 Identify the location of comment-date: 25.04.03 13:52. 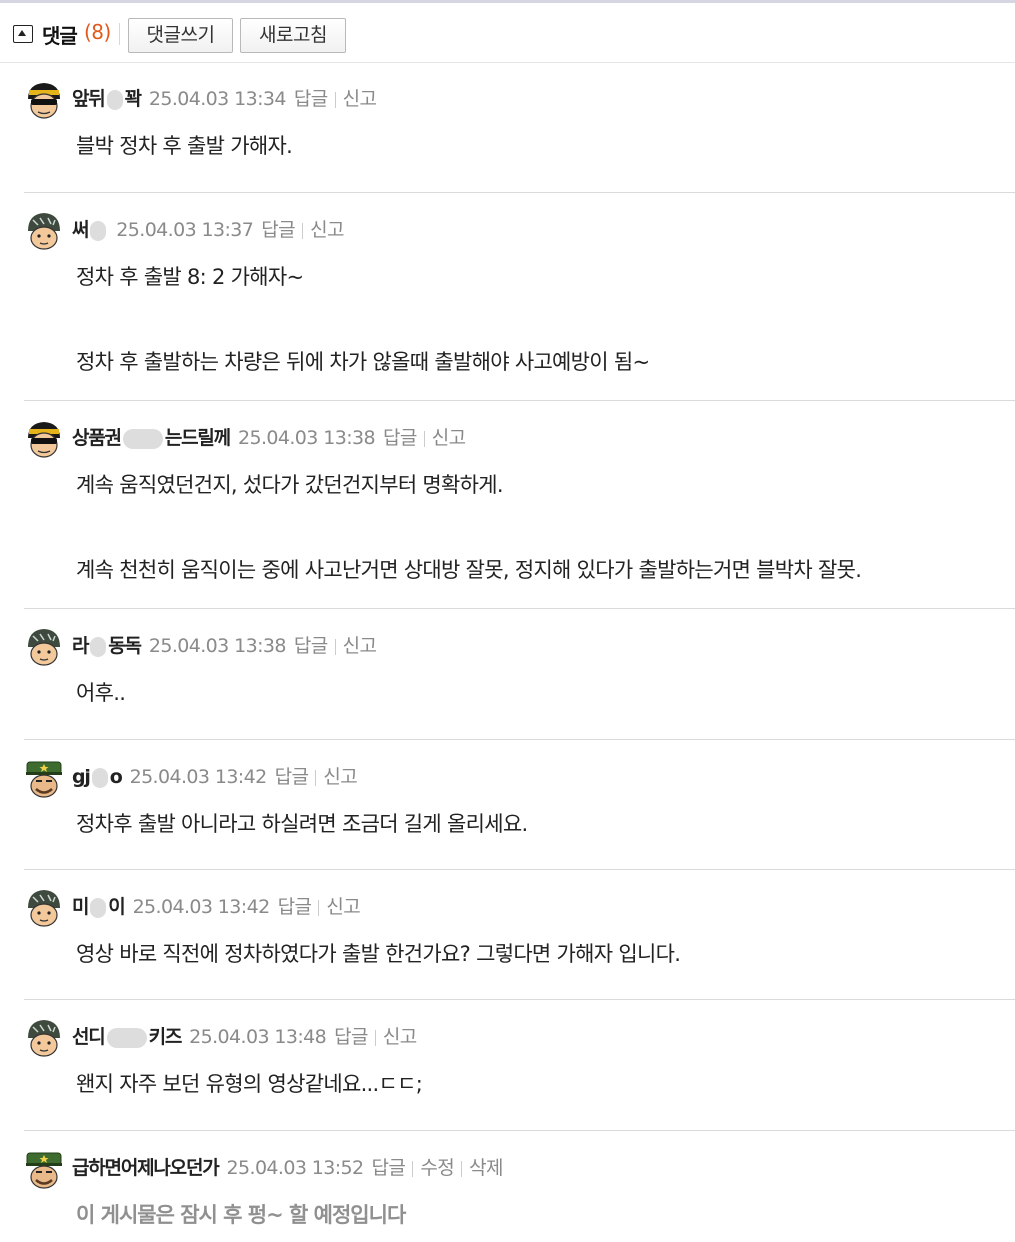
(295, 1168).